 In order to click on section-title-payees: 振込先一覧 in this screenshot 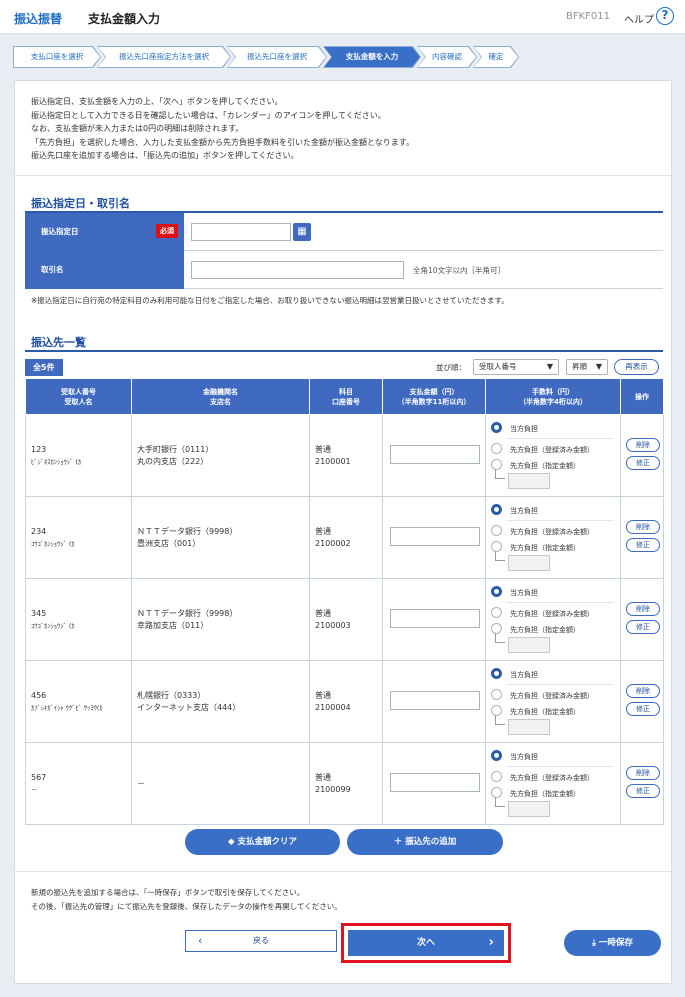, I will do `click(58, 342)`.